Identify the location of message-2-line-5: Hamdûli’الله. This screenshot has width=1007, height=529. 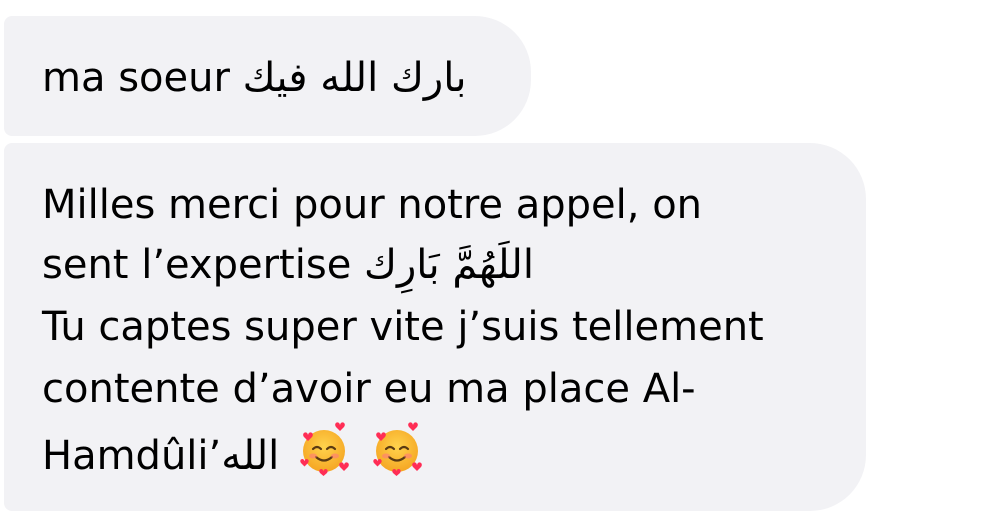
(161, 456).